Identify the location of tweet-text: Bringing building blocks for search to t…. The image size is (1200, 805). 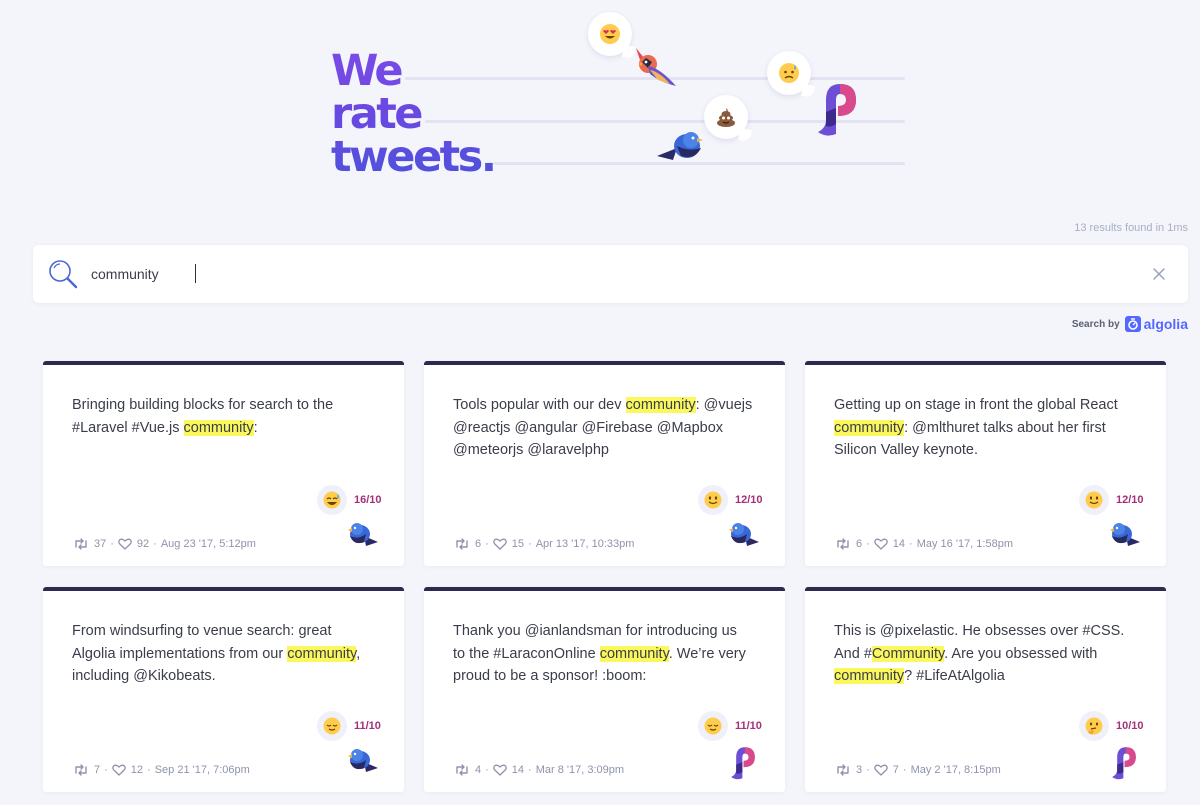
(222, 416).